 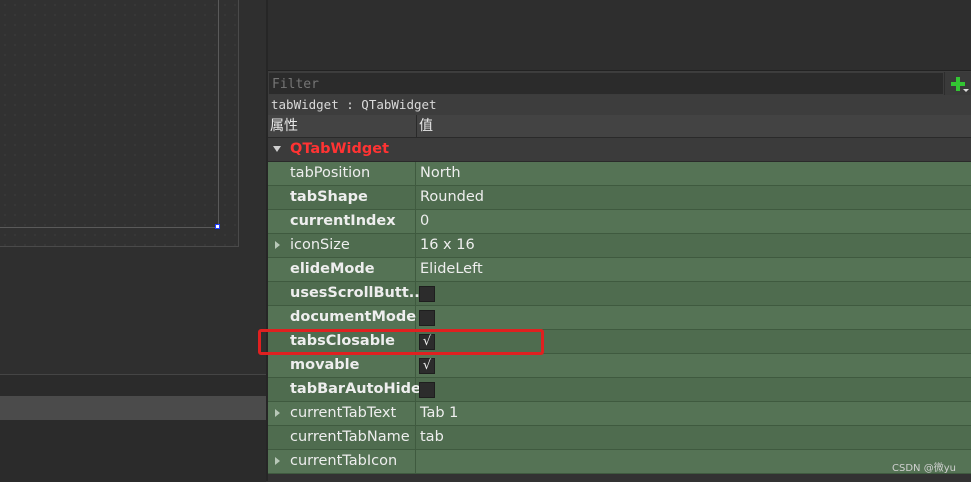 What do you see at coordinates (619, 35) in the screenshot?
I see `object-inspector-area` at bounding box center [619, 35].